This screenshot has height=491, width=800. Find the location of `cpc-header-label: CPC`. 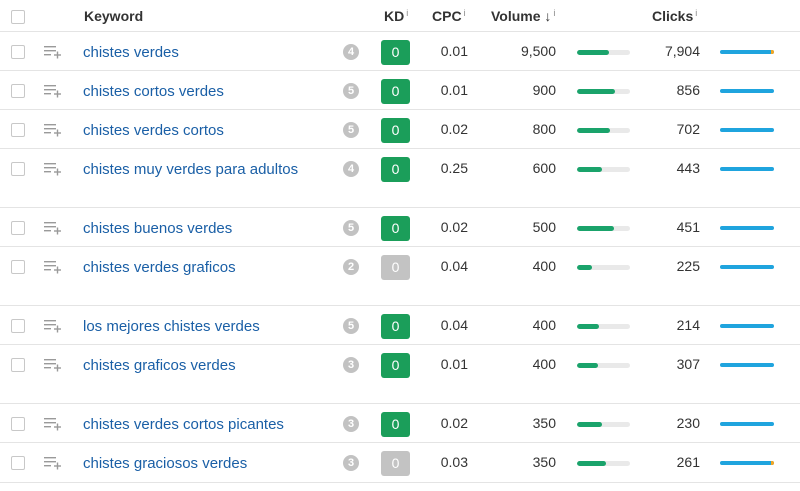

cpc-header-label: CPC is located at coordinates (447, 16).